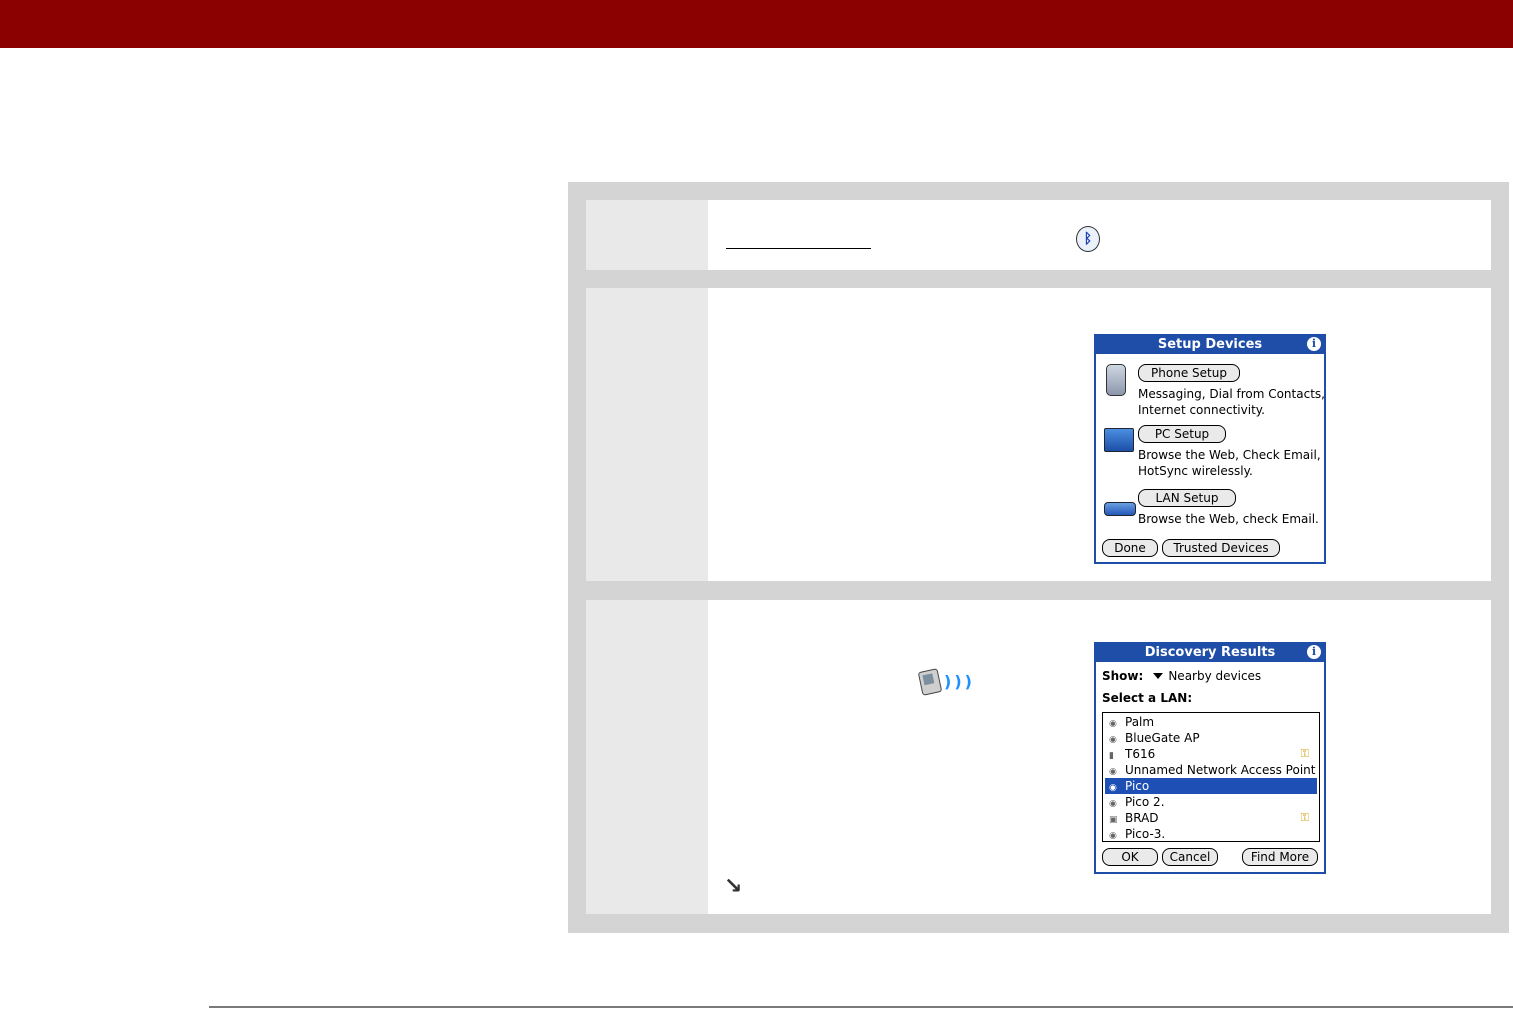 The height and width of the screenshot is (1010, 1513). What do you see at coordinates (1221, 548) in the screenshot?
I see `trusted-devices-button: Trusted Devices` at bounding box center [1221, 548].